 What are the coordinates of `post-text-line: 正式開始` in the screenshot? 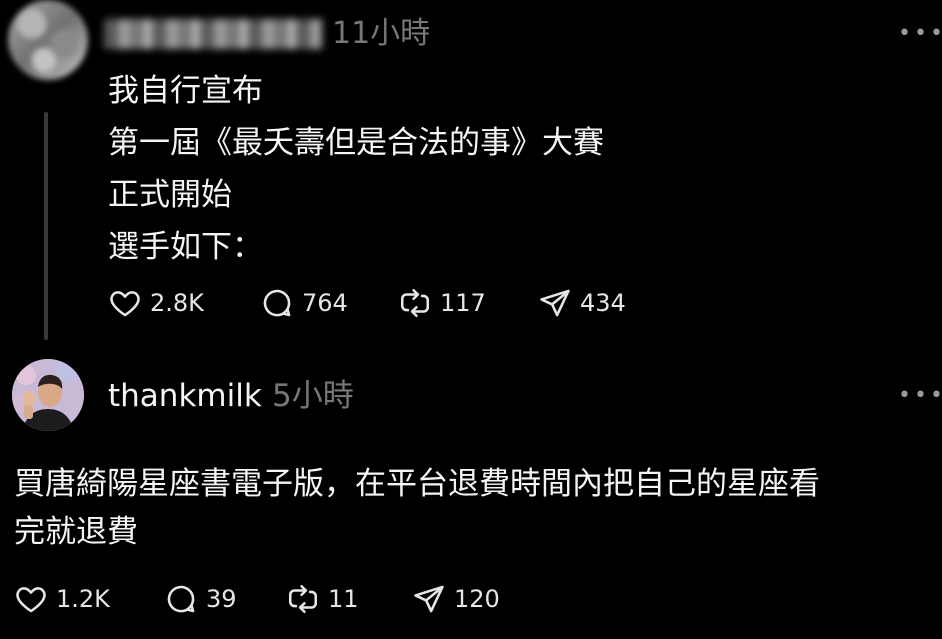 It's located at (170, 195).